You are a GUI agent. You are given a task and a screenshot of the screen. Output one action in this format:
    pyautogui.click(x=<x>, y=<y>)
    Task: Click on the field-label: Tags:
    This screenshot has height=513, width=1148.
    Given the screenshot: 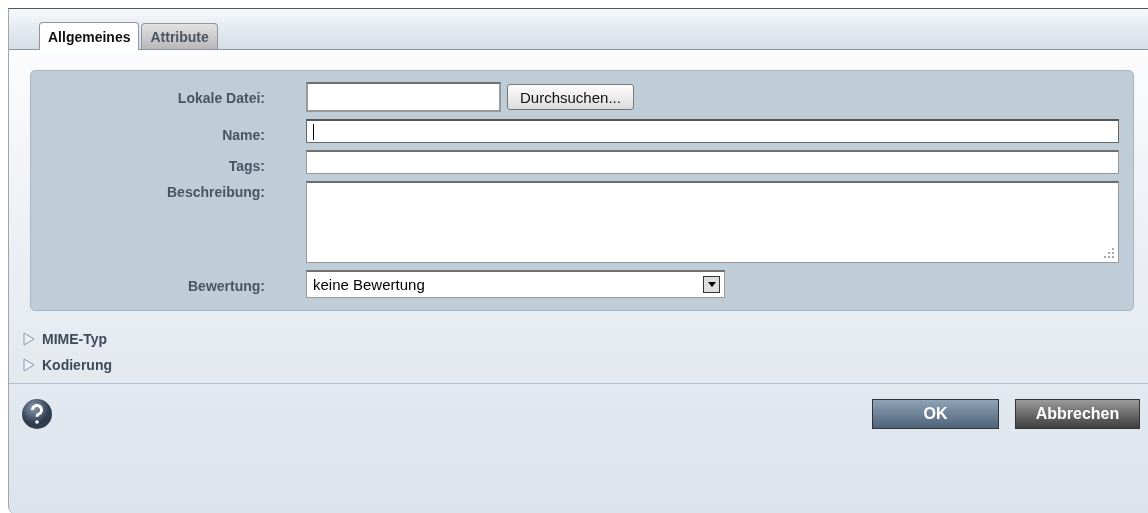 What is the action you would take?
    pyautogui.click(x=246, y=165)
    